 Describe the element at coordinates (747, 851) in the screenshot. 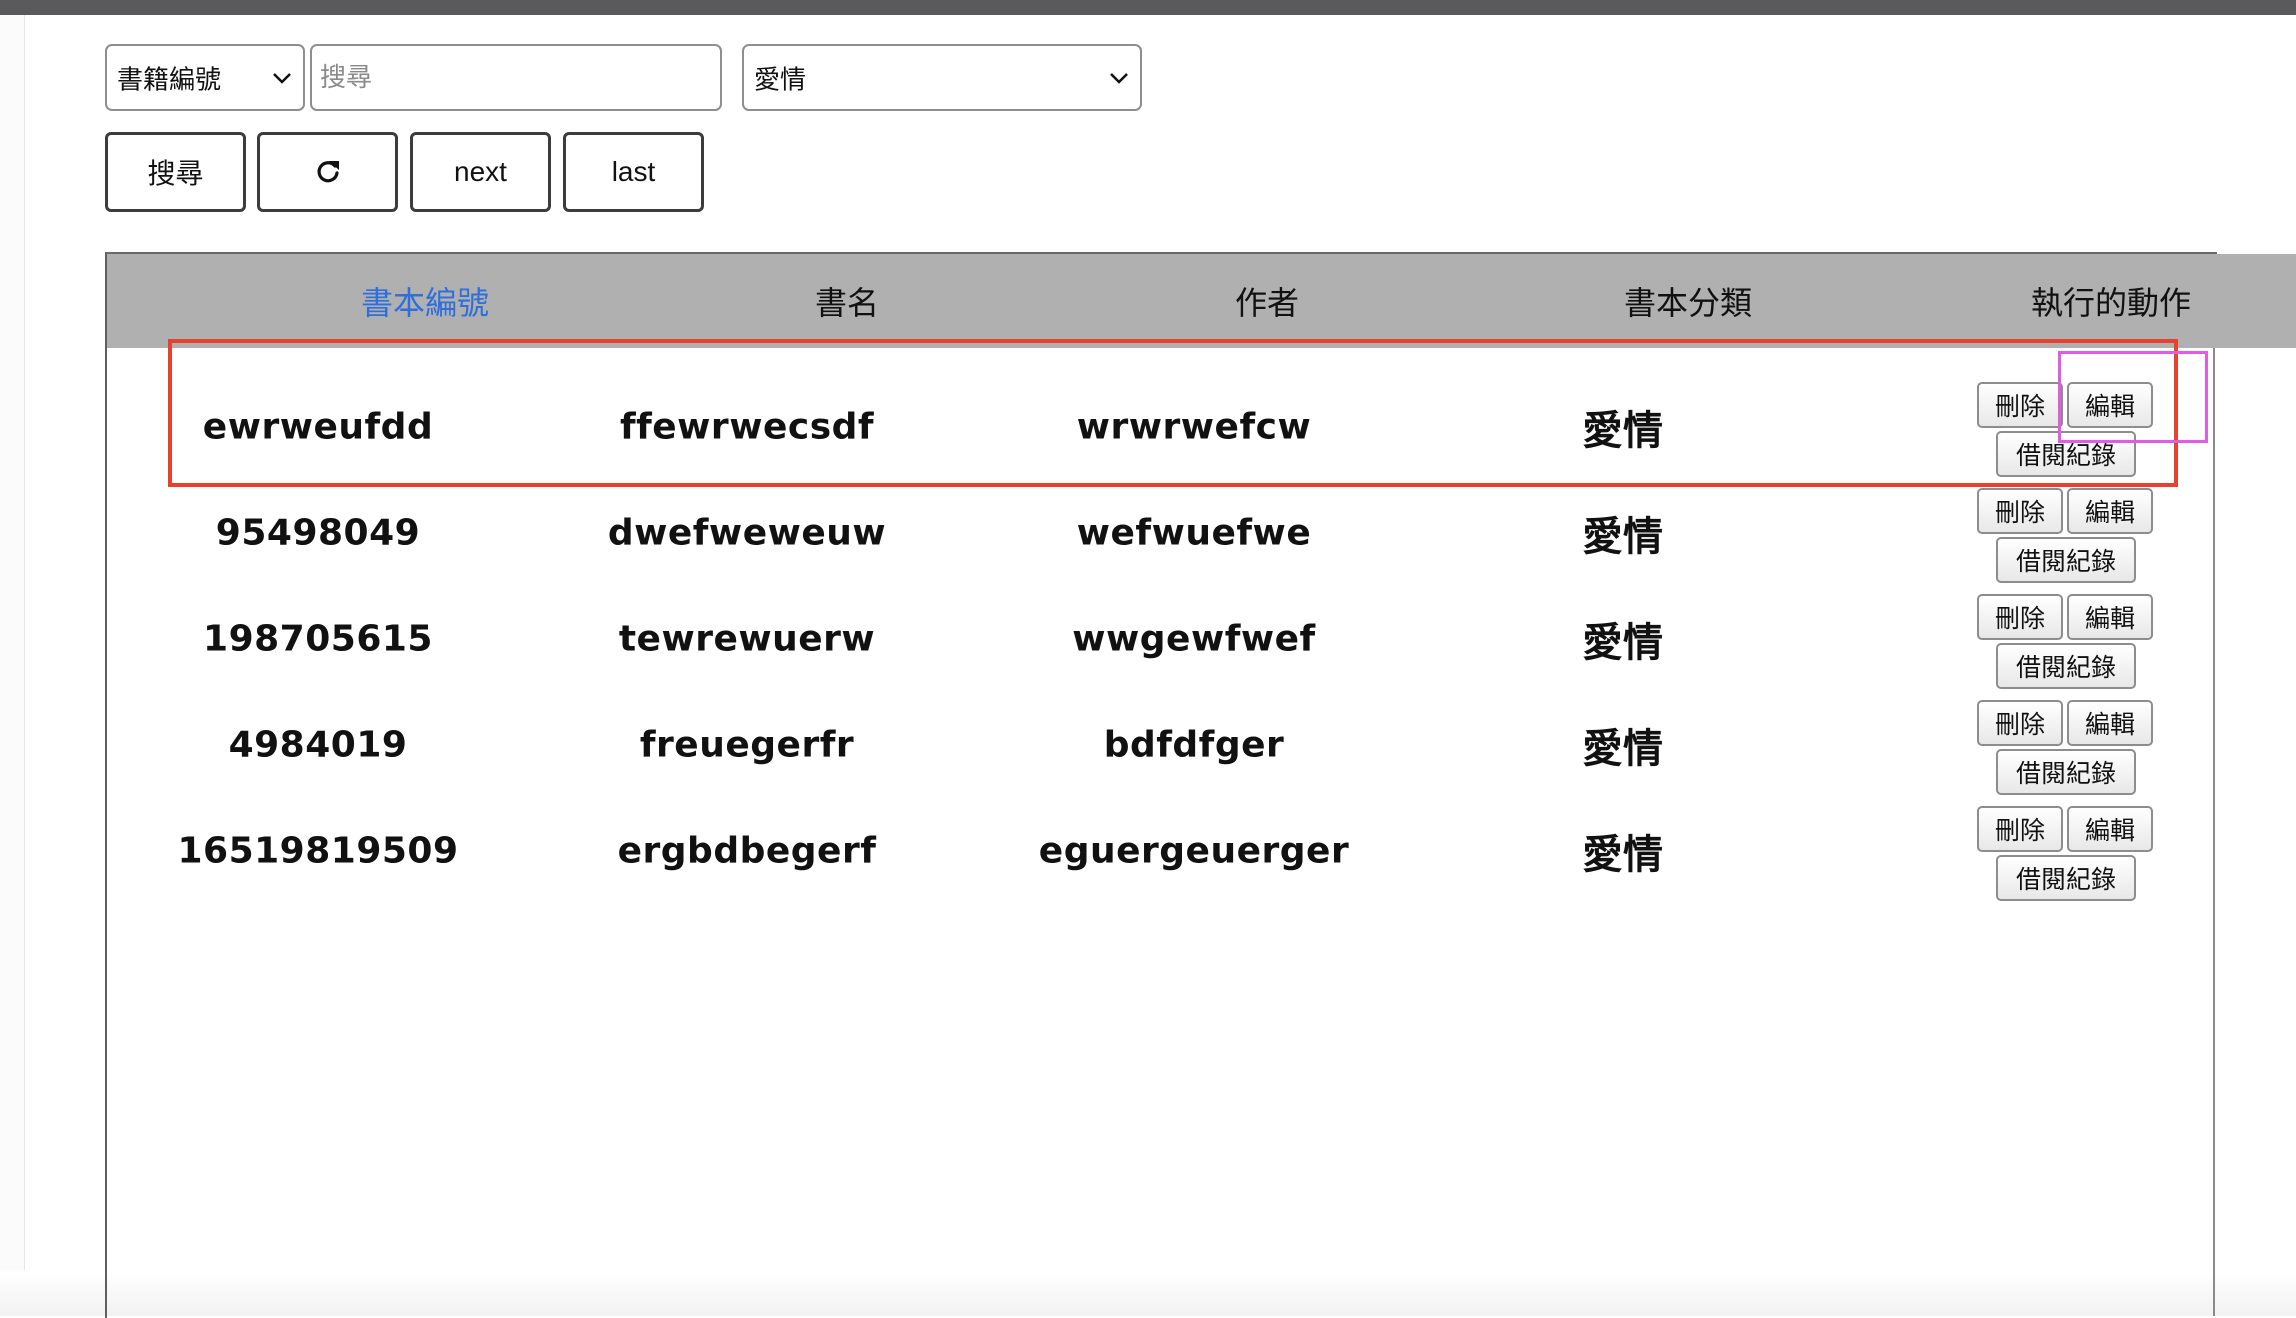

I see `book-title-cell: ergbdbegerf` at that location.